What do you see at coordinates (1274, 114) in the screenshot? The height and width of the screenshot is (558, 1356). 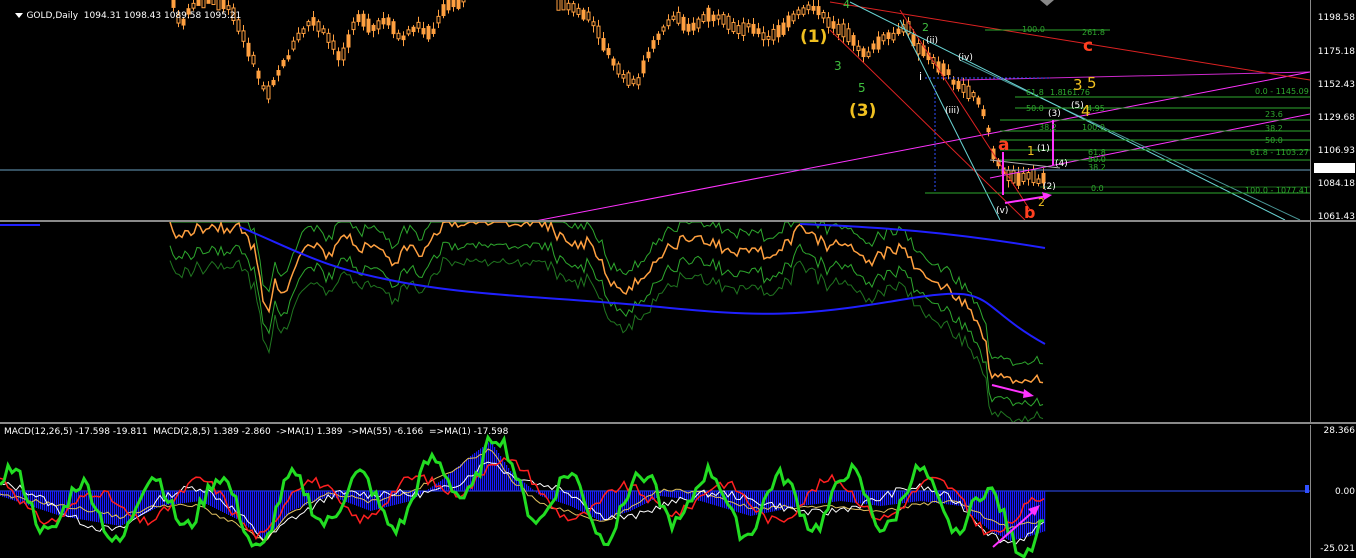 I see `fib-label: 23.6` at bounding box center [1274, 114].